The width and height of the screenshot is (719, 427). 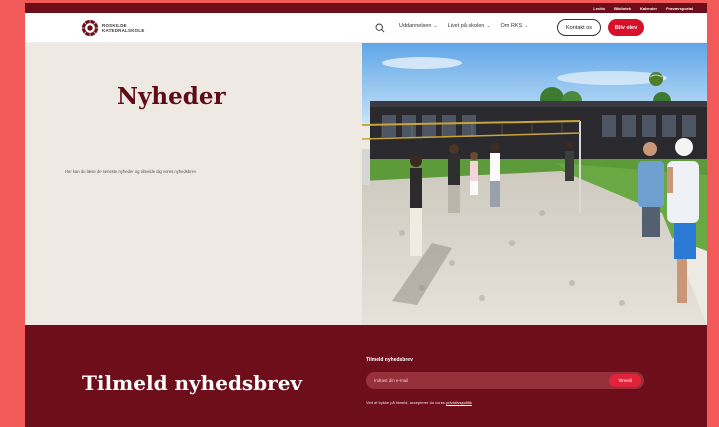 I want to click on become-student-button: Bliv elev, so click(x=626, y=27).